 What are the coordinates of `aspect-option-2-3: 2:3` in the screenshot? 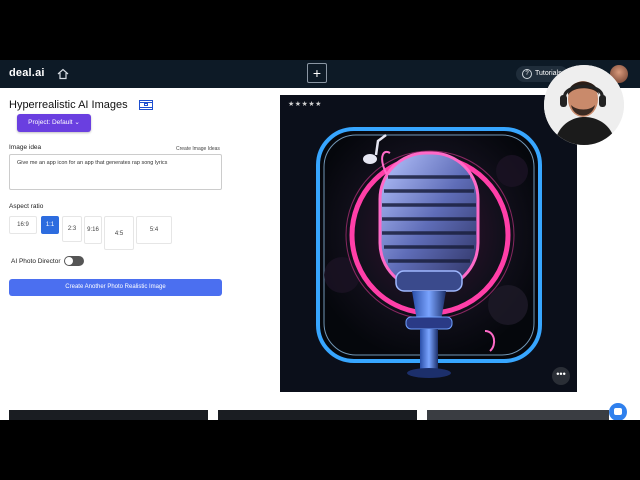 It's located at (72, 229).